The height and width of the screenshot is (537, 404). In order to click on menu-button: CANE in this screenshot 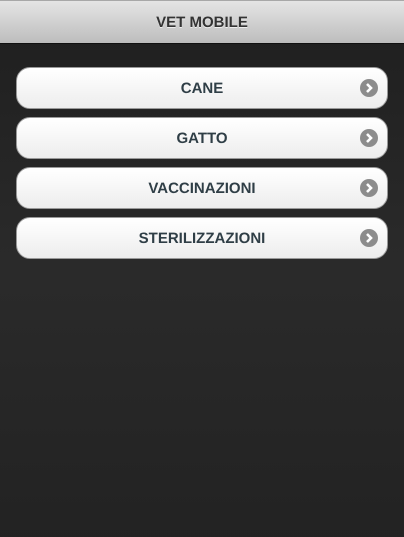, I will do `click(202, 88)`.